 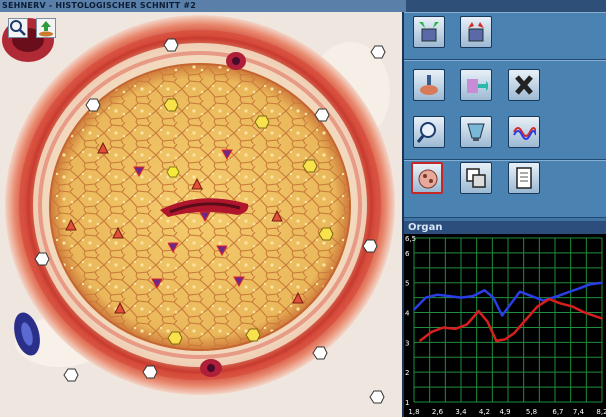 I want to click on y-tick-label: 6, so click(x=407, y=254).